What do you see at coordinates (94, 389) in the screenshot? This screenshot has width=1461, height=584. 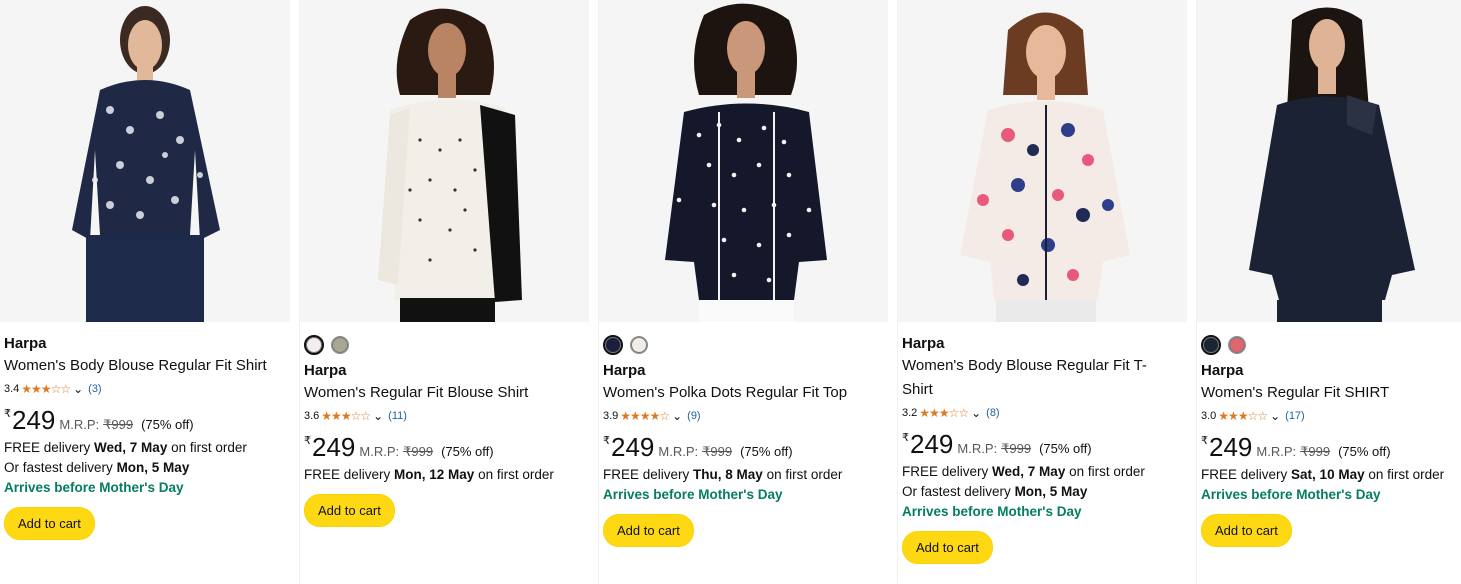 I see `review-count-link: (3)` at bounding box center [94, 389].